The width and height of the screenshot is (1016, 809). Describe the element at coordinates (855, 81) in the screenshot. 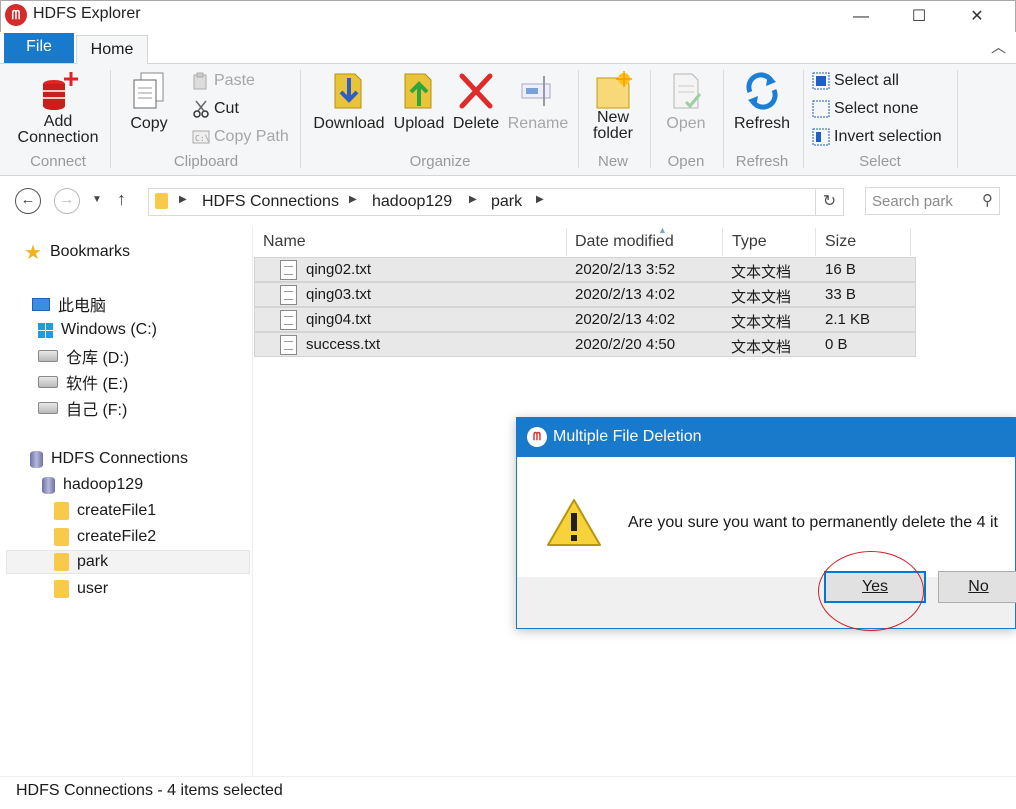

I see `select-all-button: Select all` at that location.